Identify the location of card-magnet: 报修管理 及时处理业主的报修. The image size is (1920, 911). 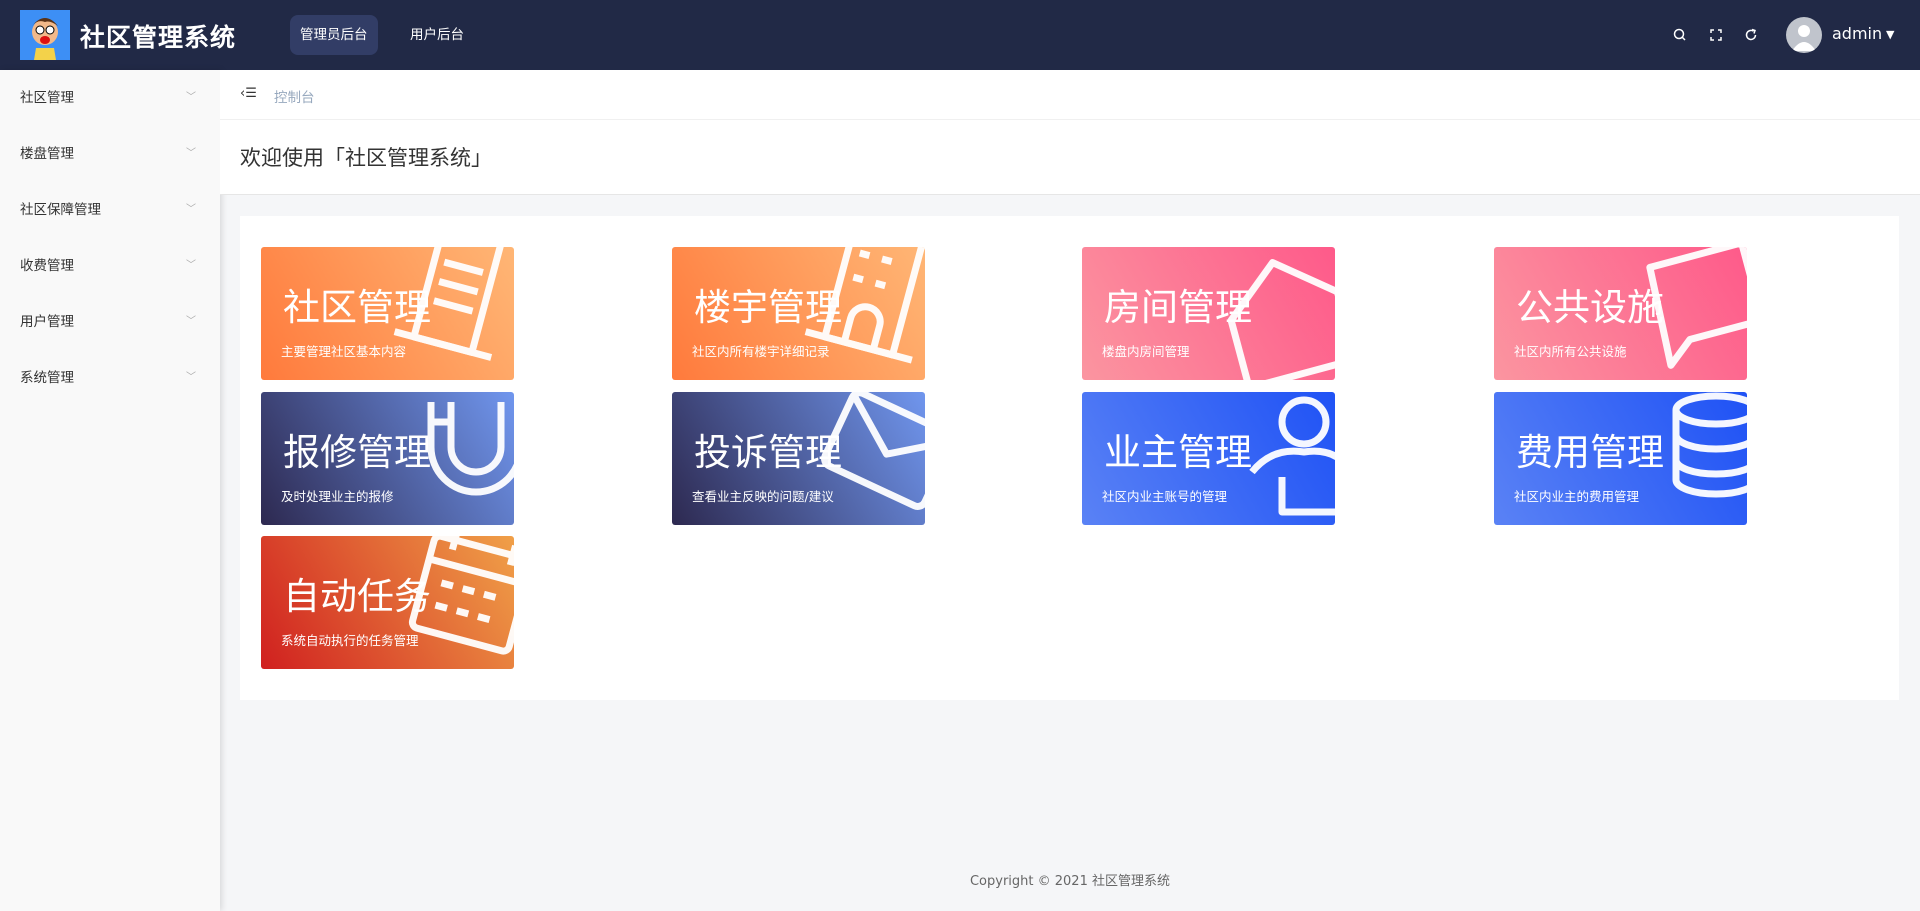
(387, 458).